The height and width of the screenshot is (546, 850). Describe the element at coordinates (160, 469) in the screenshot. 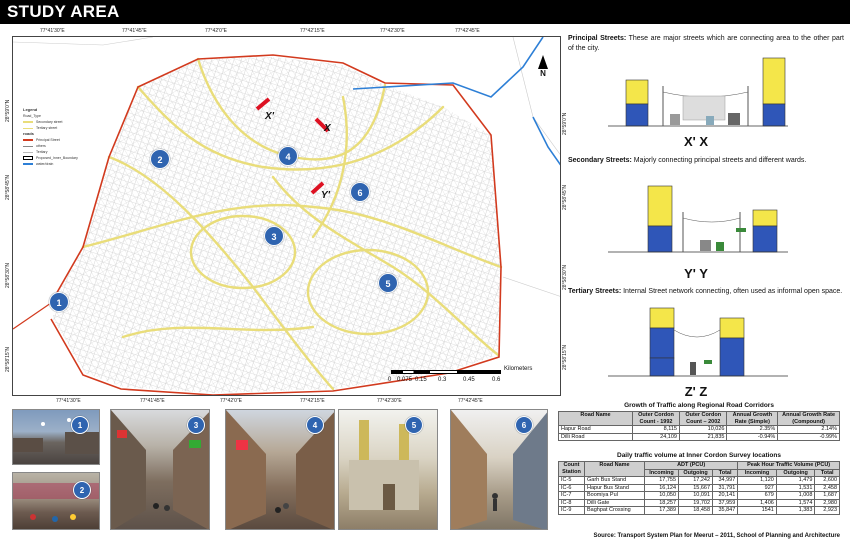

I see `photo-3: 3` at that location.